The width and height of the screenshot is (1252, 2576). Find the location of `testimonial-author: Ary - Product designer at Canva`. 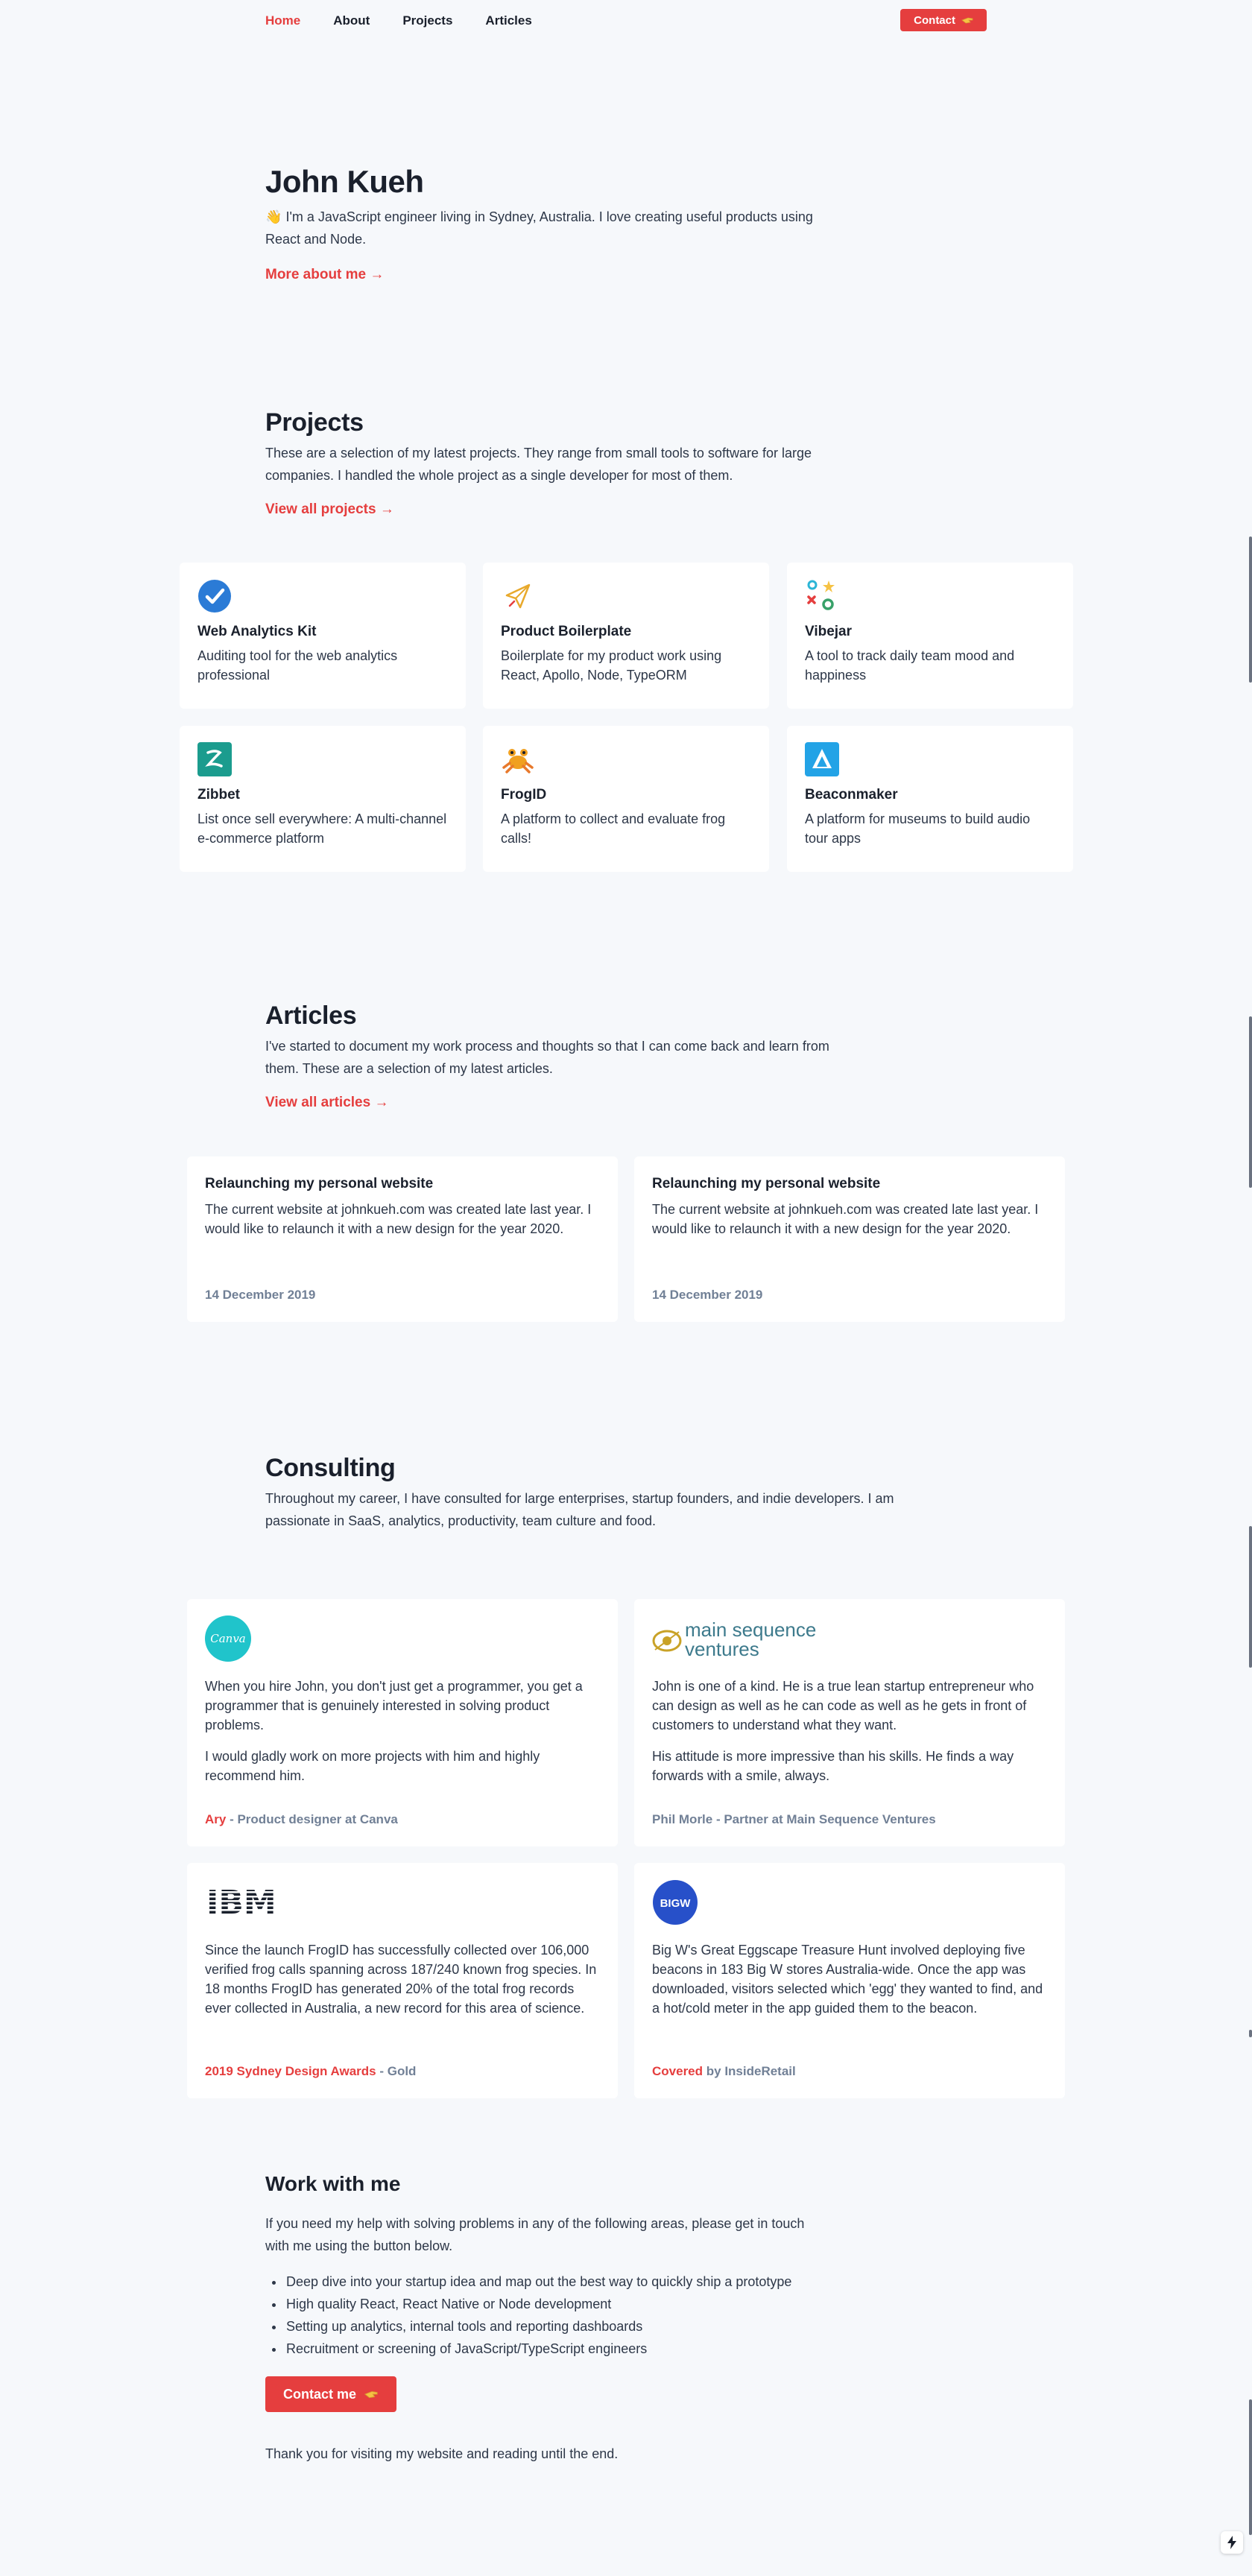

testimonial-author: Ary - Product designer at Canva is located at coordinates (302, 1819).